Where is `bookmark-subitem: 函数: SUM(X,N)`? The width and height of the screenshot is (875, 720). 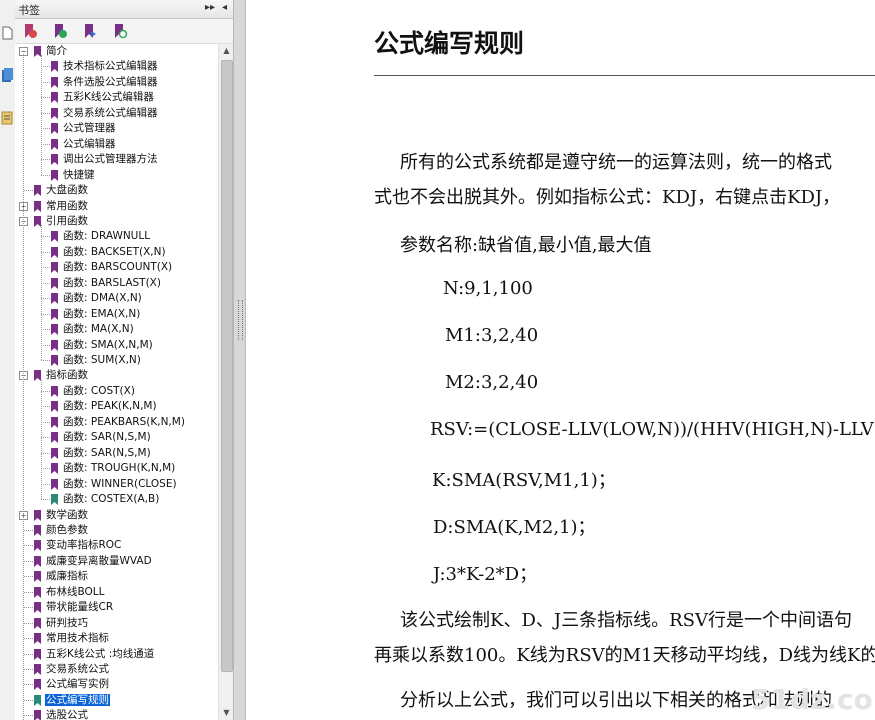
bookmark-subitem: 函数: SUM(X,N) is located at coordinates (102, 360).